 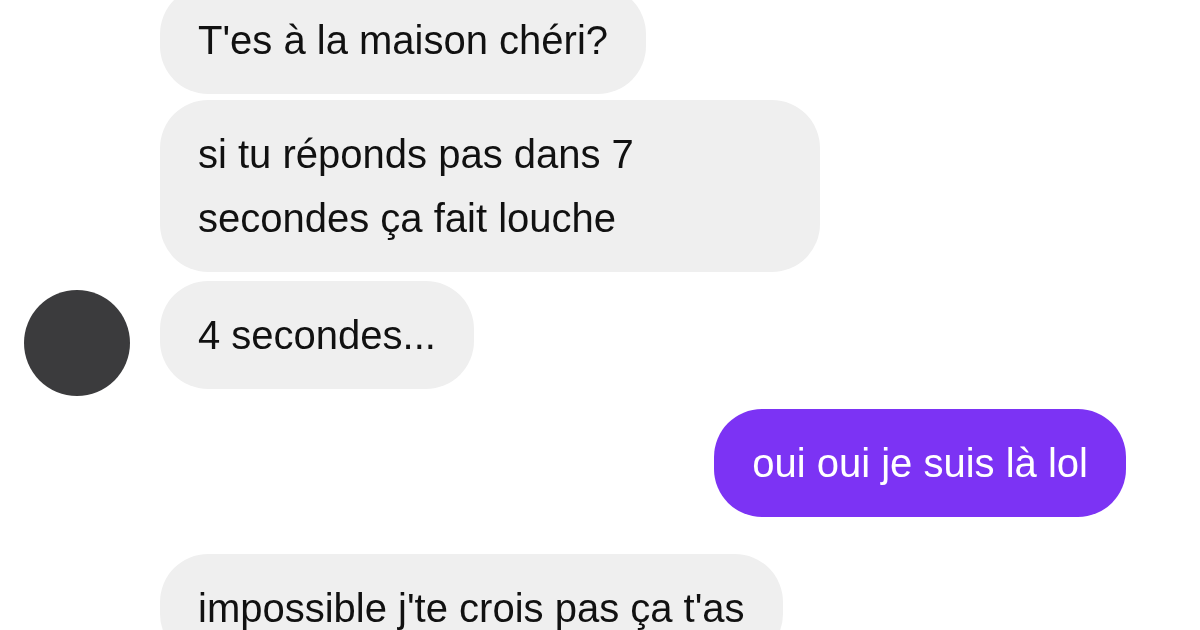 What do you see at coordinates (403, 47) in the screenshot?
I see `received-message: T'es à la maison chéri?` at bounding box center [403, 47].